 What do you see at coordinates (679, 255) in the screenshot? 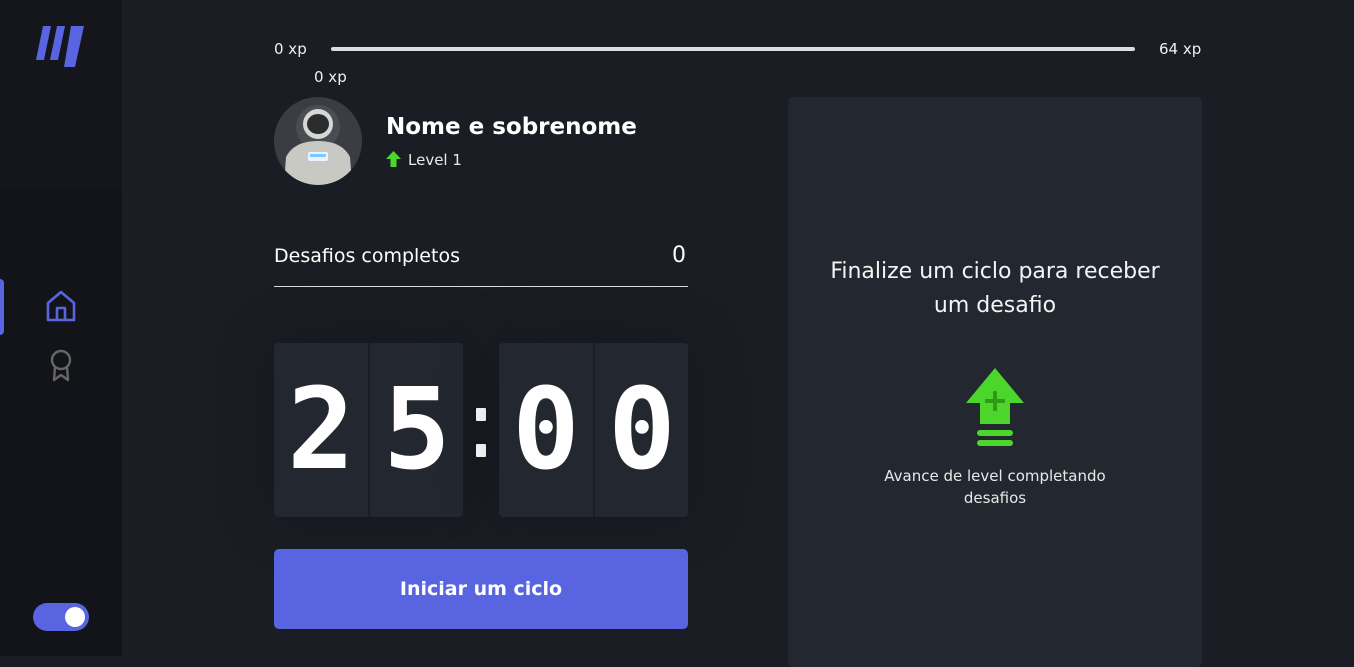
I see `completed-challenges-count: 0` at bounding box center [679, 255].